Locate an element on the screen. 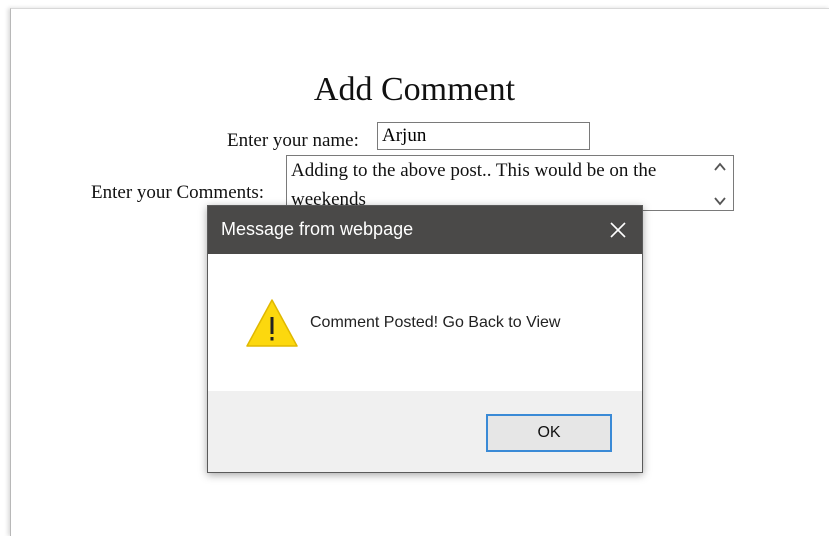  name-label: Enter your name: is located at coordinates (293, 140).